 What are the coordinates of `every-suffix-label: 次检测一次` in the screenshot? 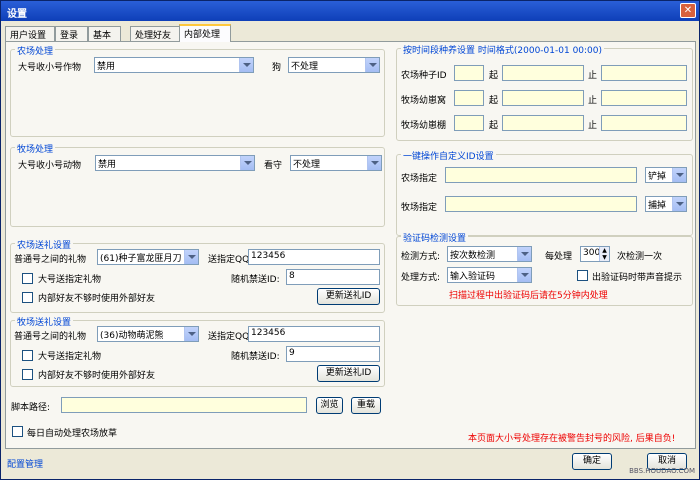 It's located at (640, 257).